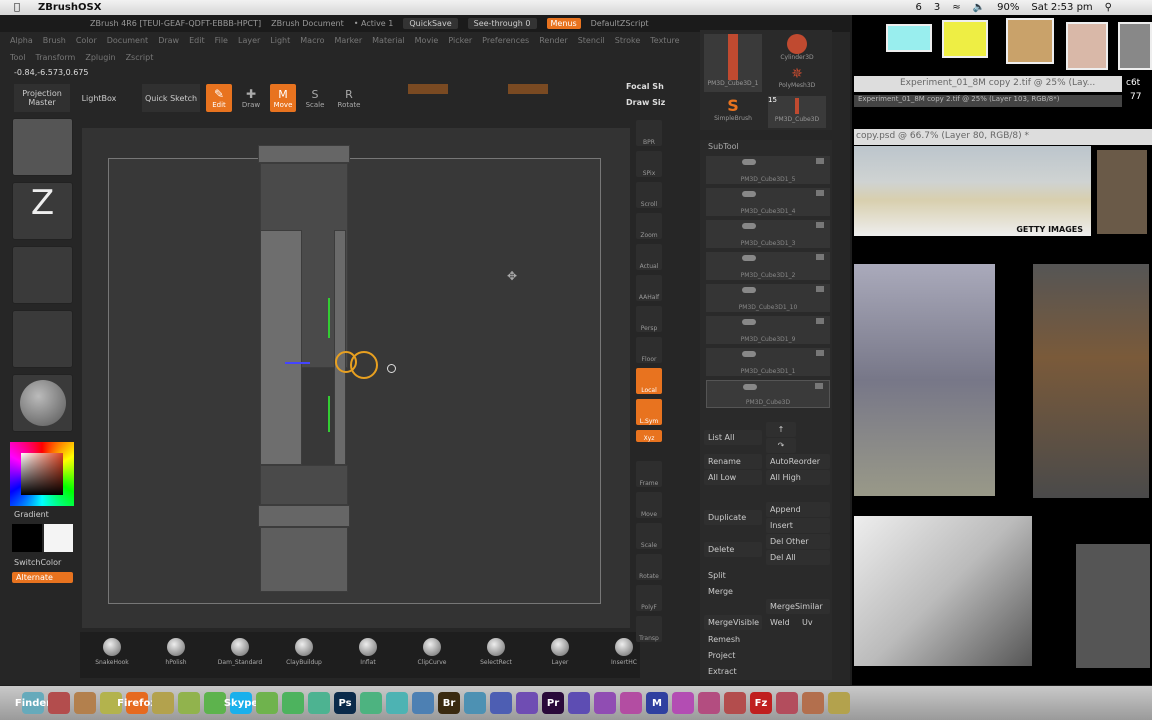 The height and width of the screenshot is (720, 1152). Describe the element at coordinates (42, 577) in the screenshot. I see `alternate-button: Alternate` at that location.